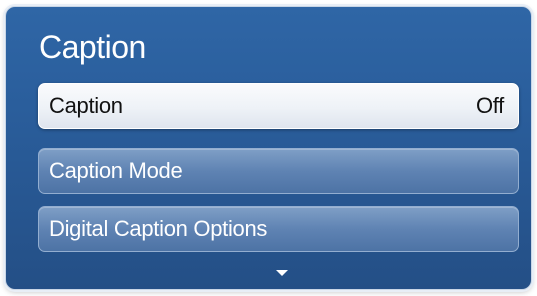 The height and width of the screenshot is (296, 537). Describe the element at coordinates (86, 105) in the screenshot. I see `menu-item-label: Caption` at that location.